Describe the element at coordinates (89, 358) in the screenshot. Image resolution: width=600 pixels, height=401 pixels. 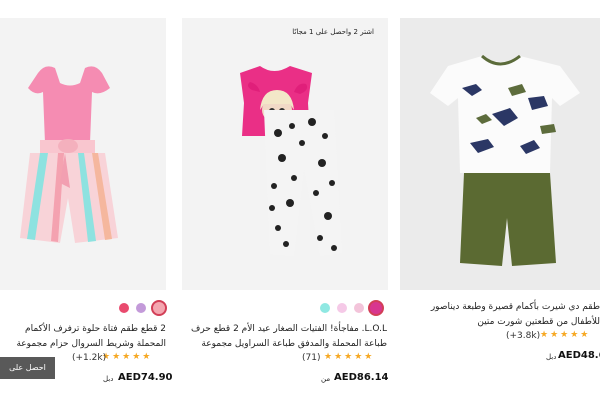
I see `rating-count-1: (+1.2k)` at that location.